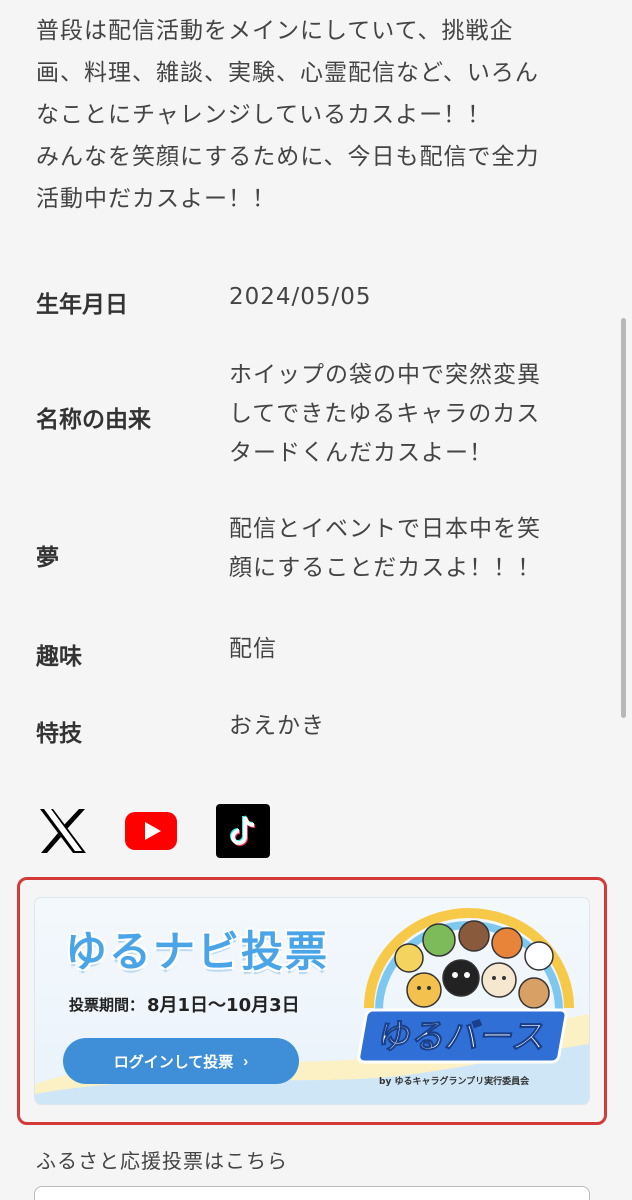 The width and height of the screenshot is (632, 1200). What do you see at coordinates (277, 726) in the screenshot?
I see `skill-value: おえかき` at bounding box center [277, 726].